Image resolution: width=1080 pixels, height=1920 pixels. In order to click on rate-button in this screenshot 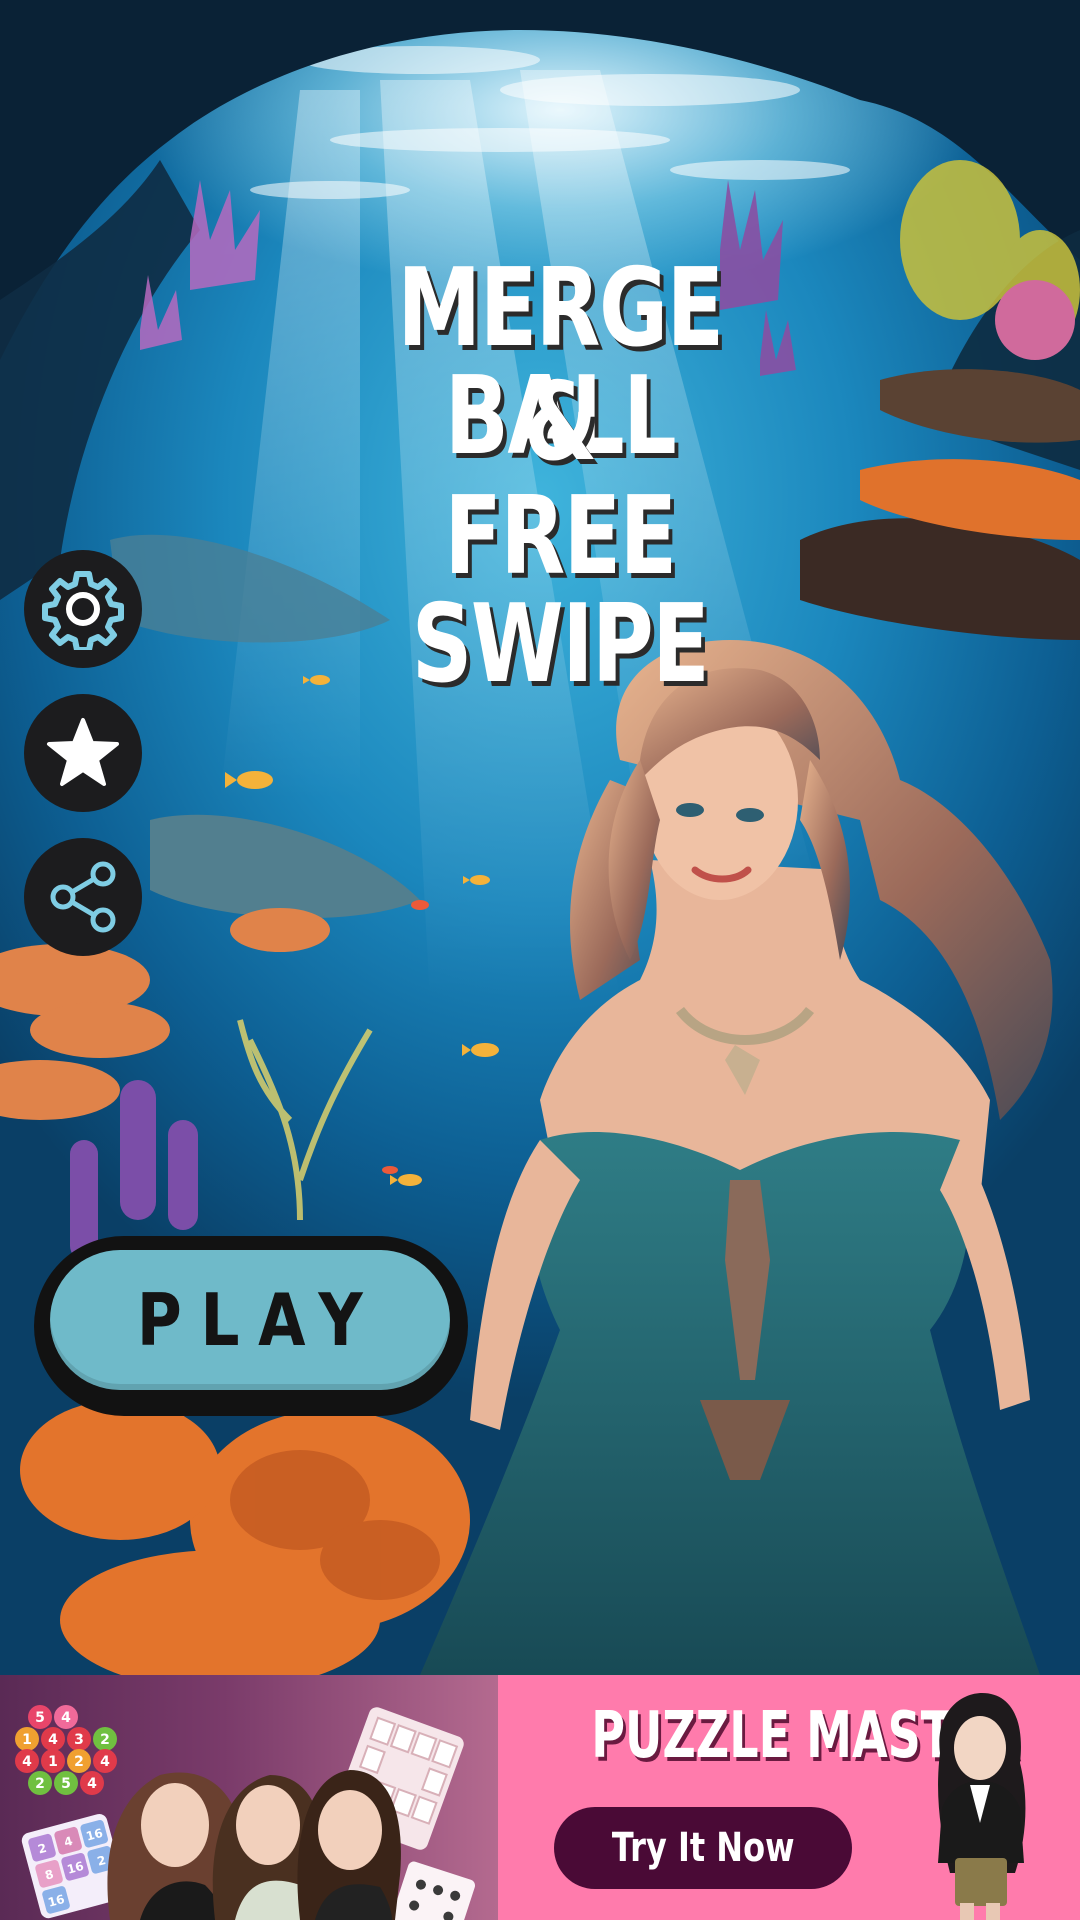, I will do `click(83, 753)`.